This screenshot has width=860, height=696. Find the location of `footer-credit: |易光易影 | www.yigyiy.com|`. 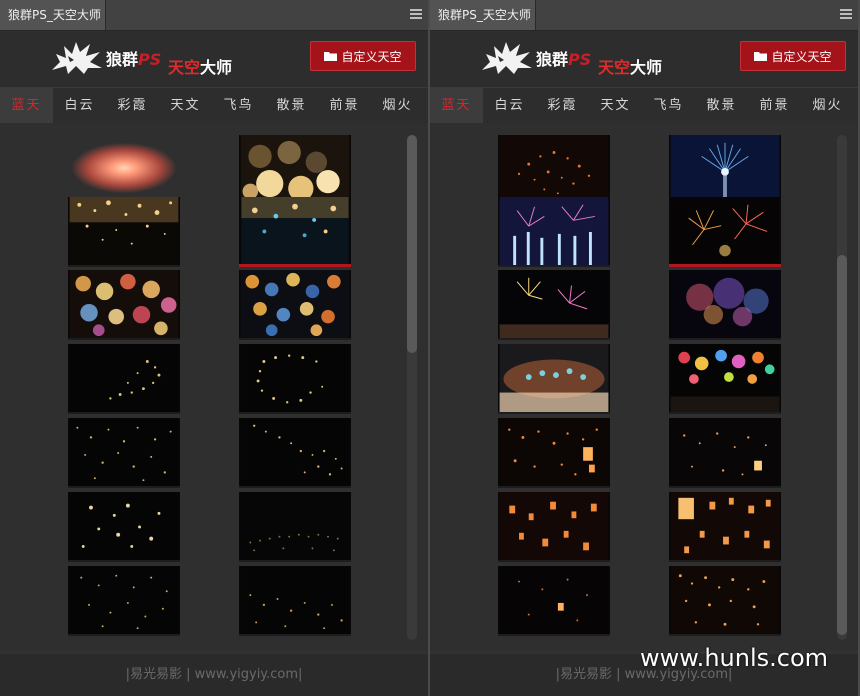

footer-credit: |易光易影 | www.yigyiy.com| is located at coordinates (214, 675).